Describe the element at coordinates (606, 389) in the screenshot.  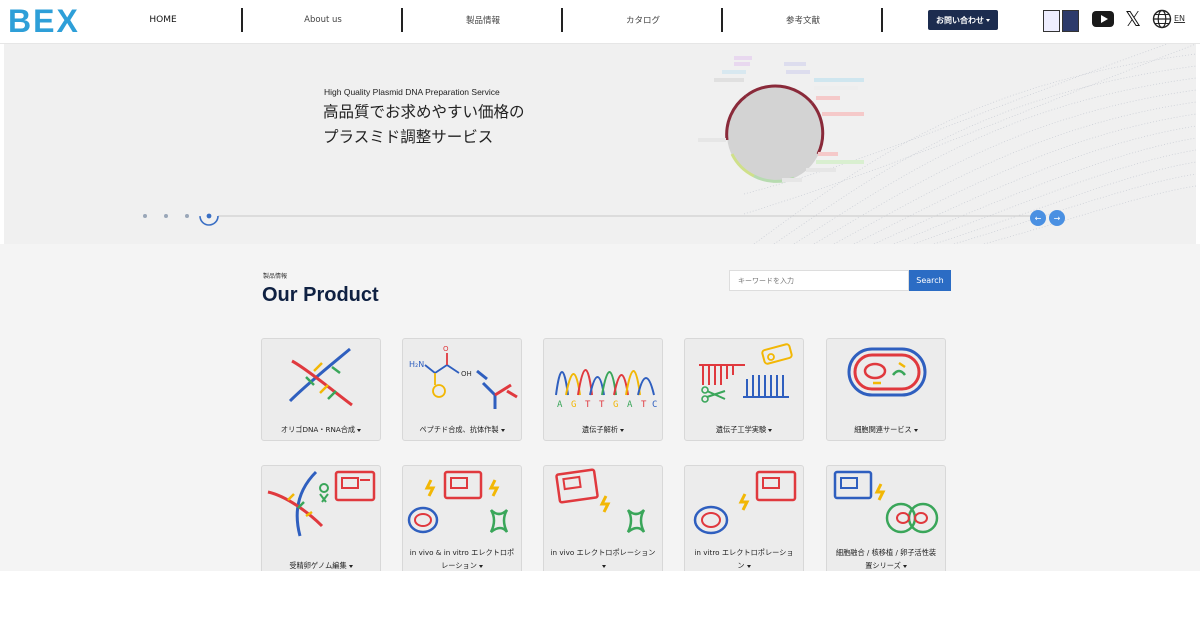
I see `sequencing-chromatogram-icon: A G T T G A T C` at that location.